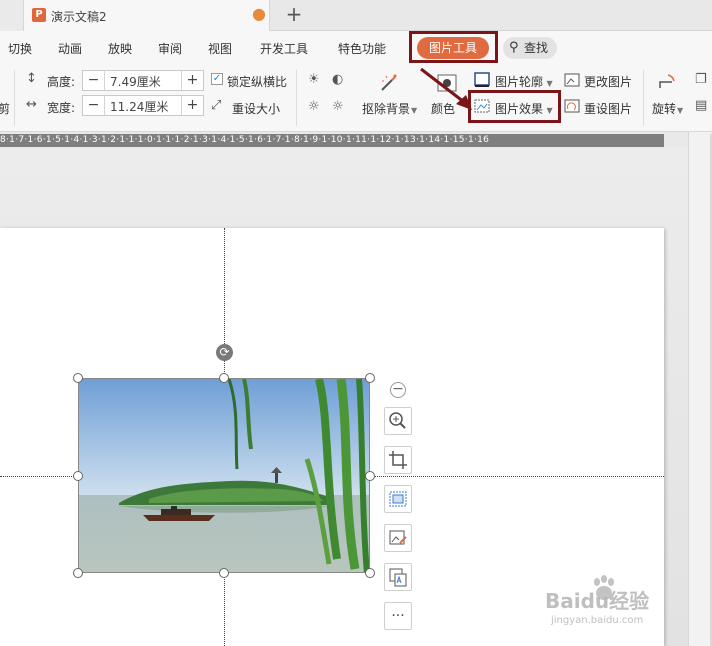 This screenshot has height=646, width=712. What do you see at coordinates (170, 48) in the screenshot?
I see `menu-review: 审阅` at bounding box center [170, 48].